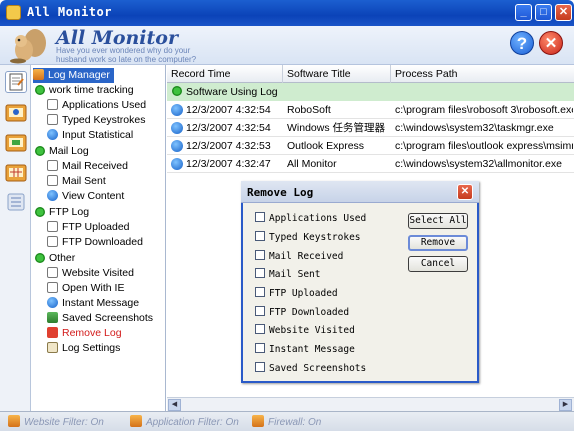  I want to click on tree-item-website-visited: Website Visited, so click(90, 273).